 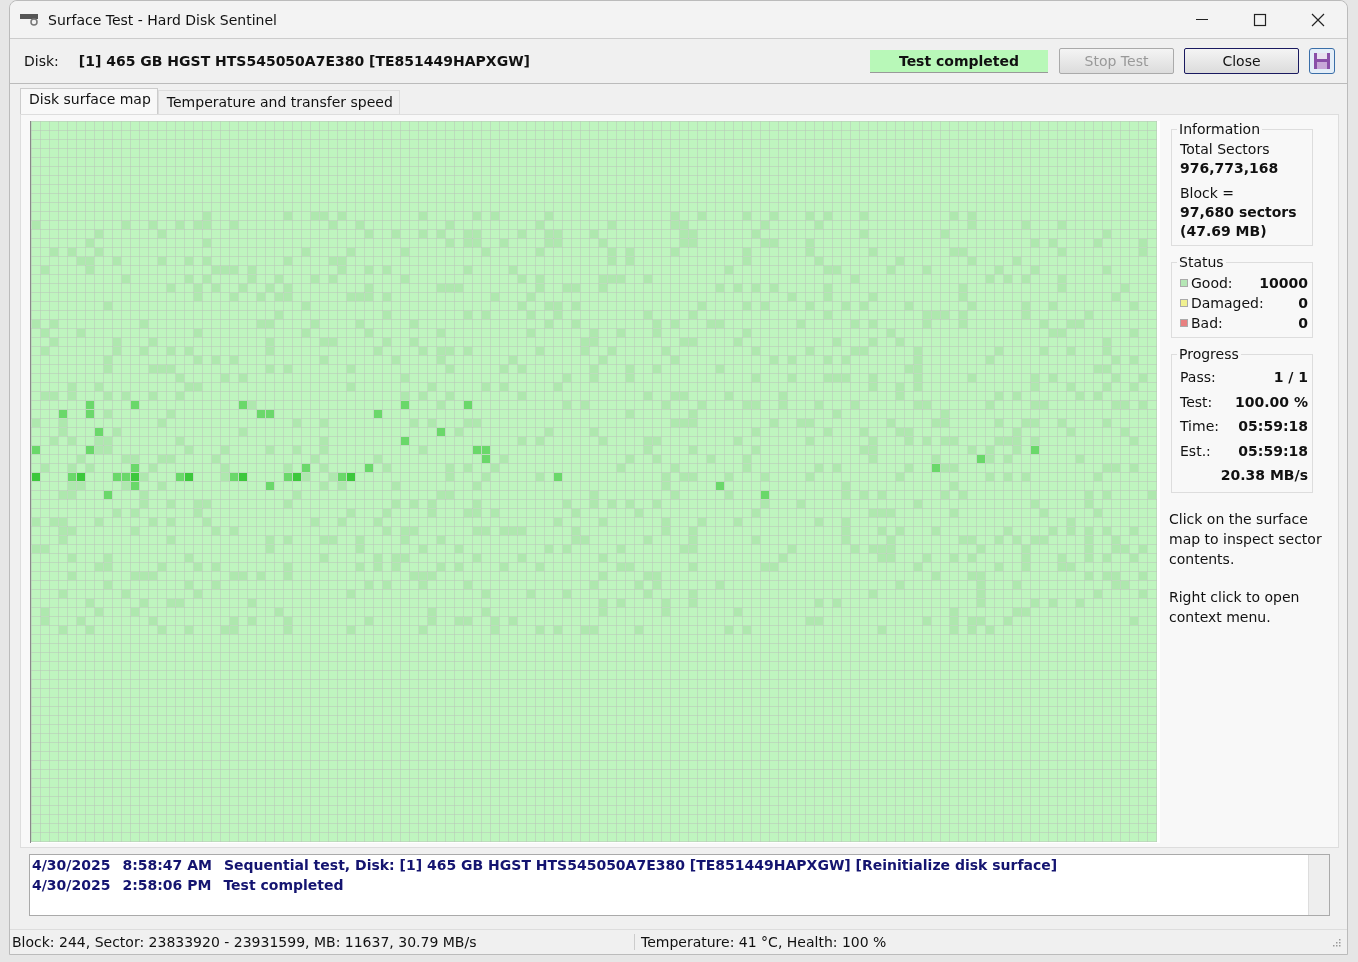 What do you see at coordinates (1239, 212) in the screenshot?
I see `info-text: 97,680 sectors` at bounding box center [1239, 212].